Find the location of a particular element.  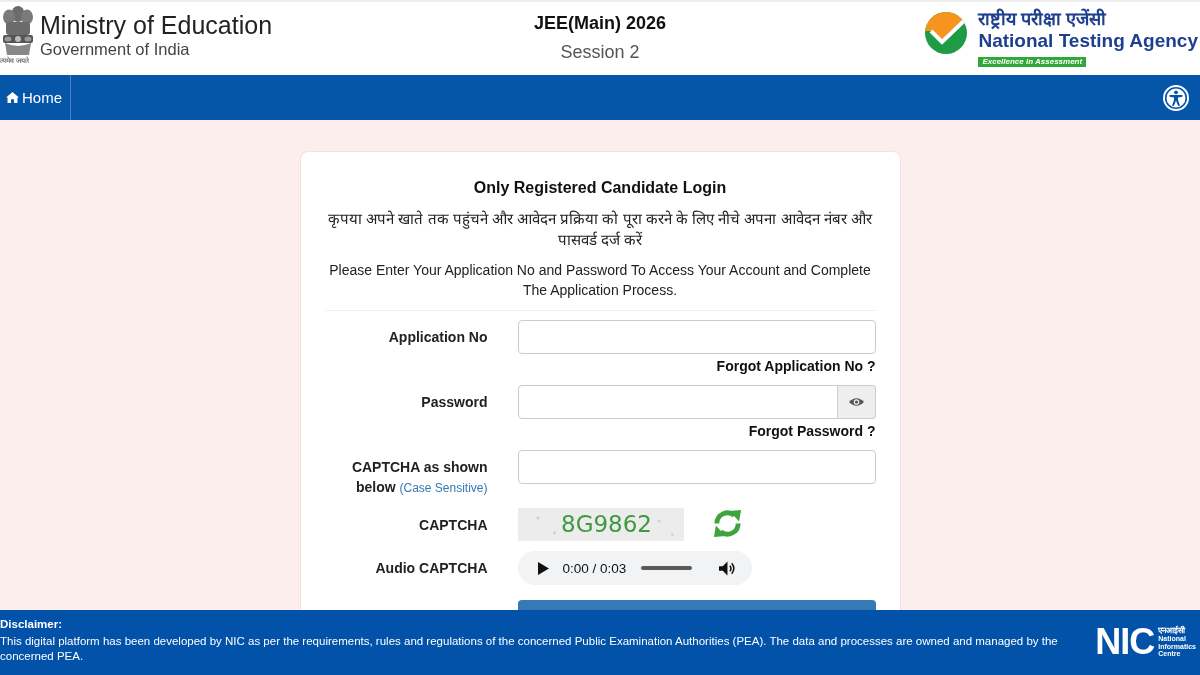

accessibility-icon is located at coordinates (1176, 97).